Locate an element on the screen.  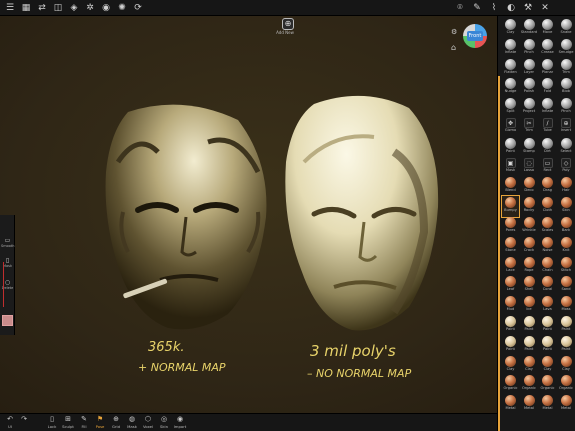
brush-item: Move is located at coordinates (547, 28).